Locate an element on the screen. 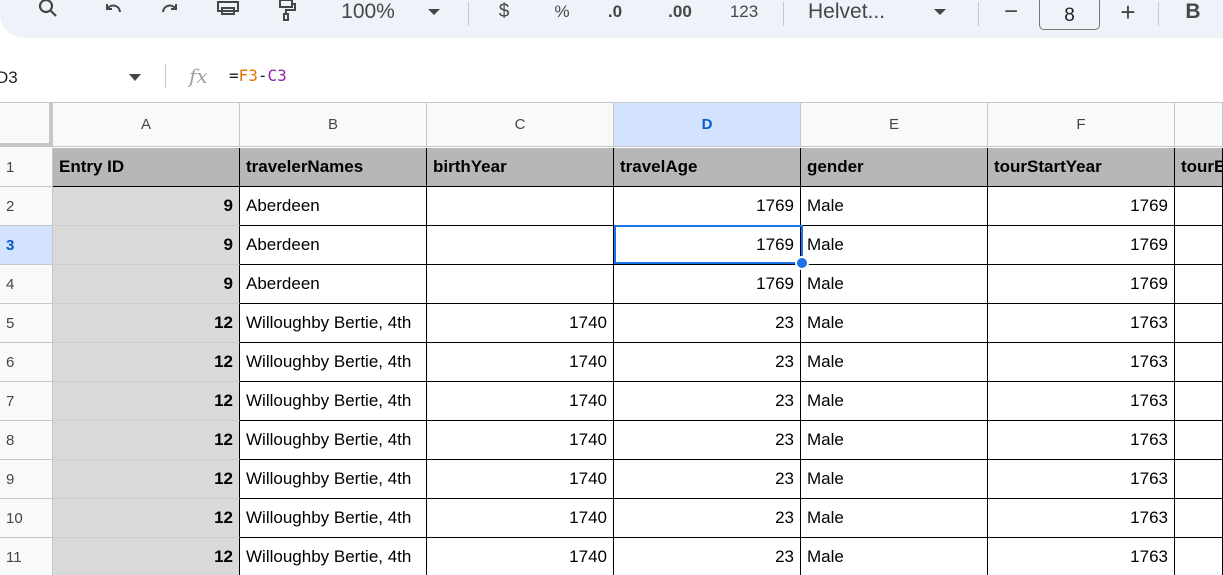 This screenshot has height=575, width=1223. undo-icon is located at coordinates (113, 17).